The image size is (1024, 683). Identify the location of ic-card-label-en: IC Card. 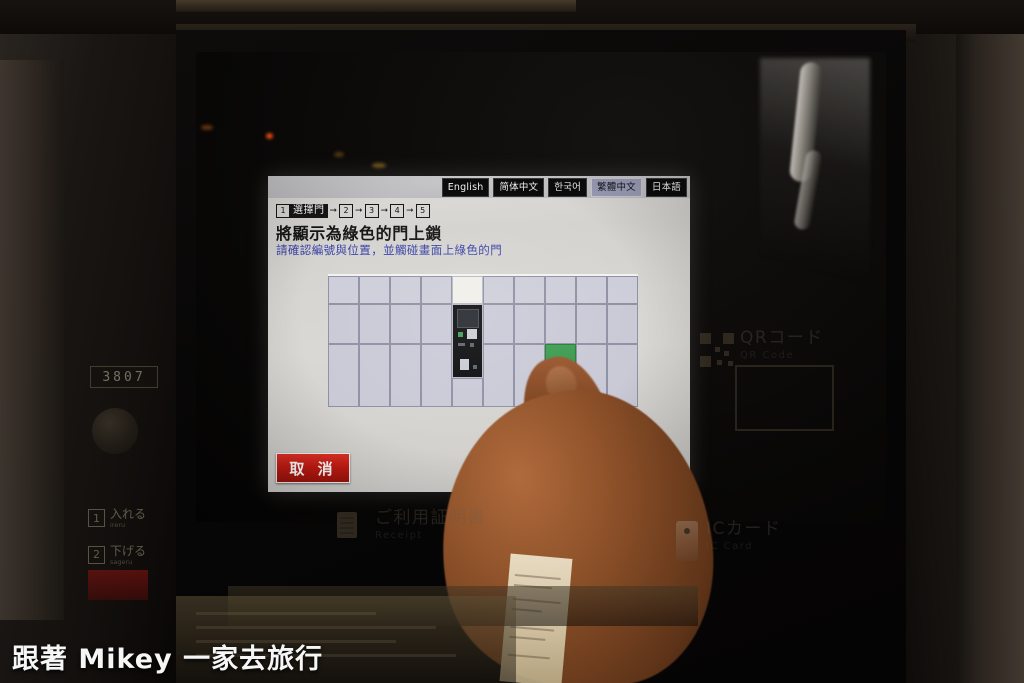
(730, 546).